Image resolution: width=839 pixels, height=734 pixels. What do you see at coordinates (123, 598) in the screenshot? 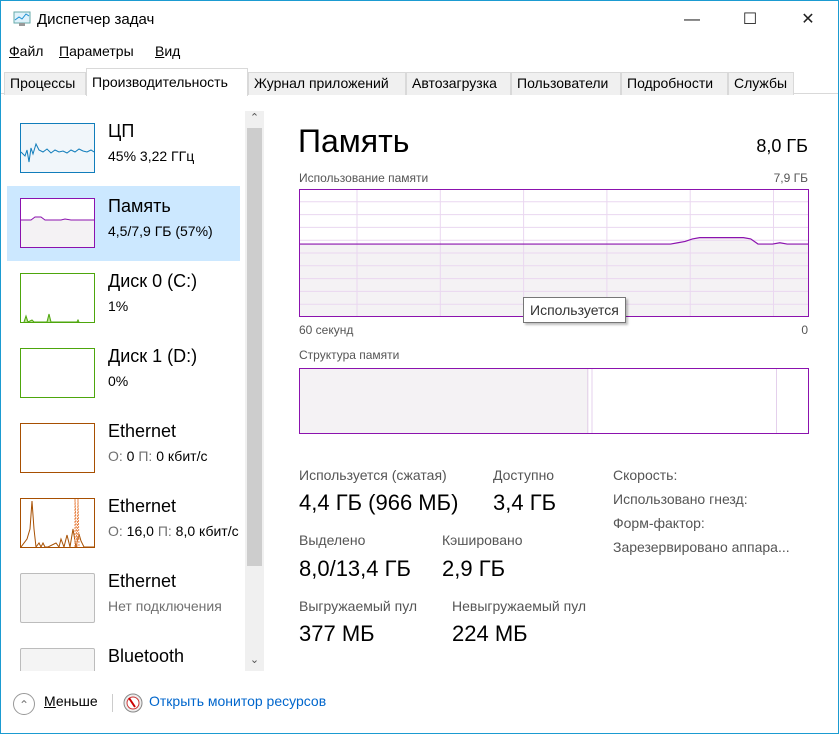
I see `sidebar-item-ethernet-3: Ethernet Нет подключения` at bounding box center [123, 598].